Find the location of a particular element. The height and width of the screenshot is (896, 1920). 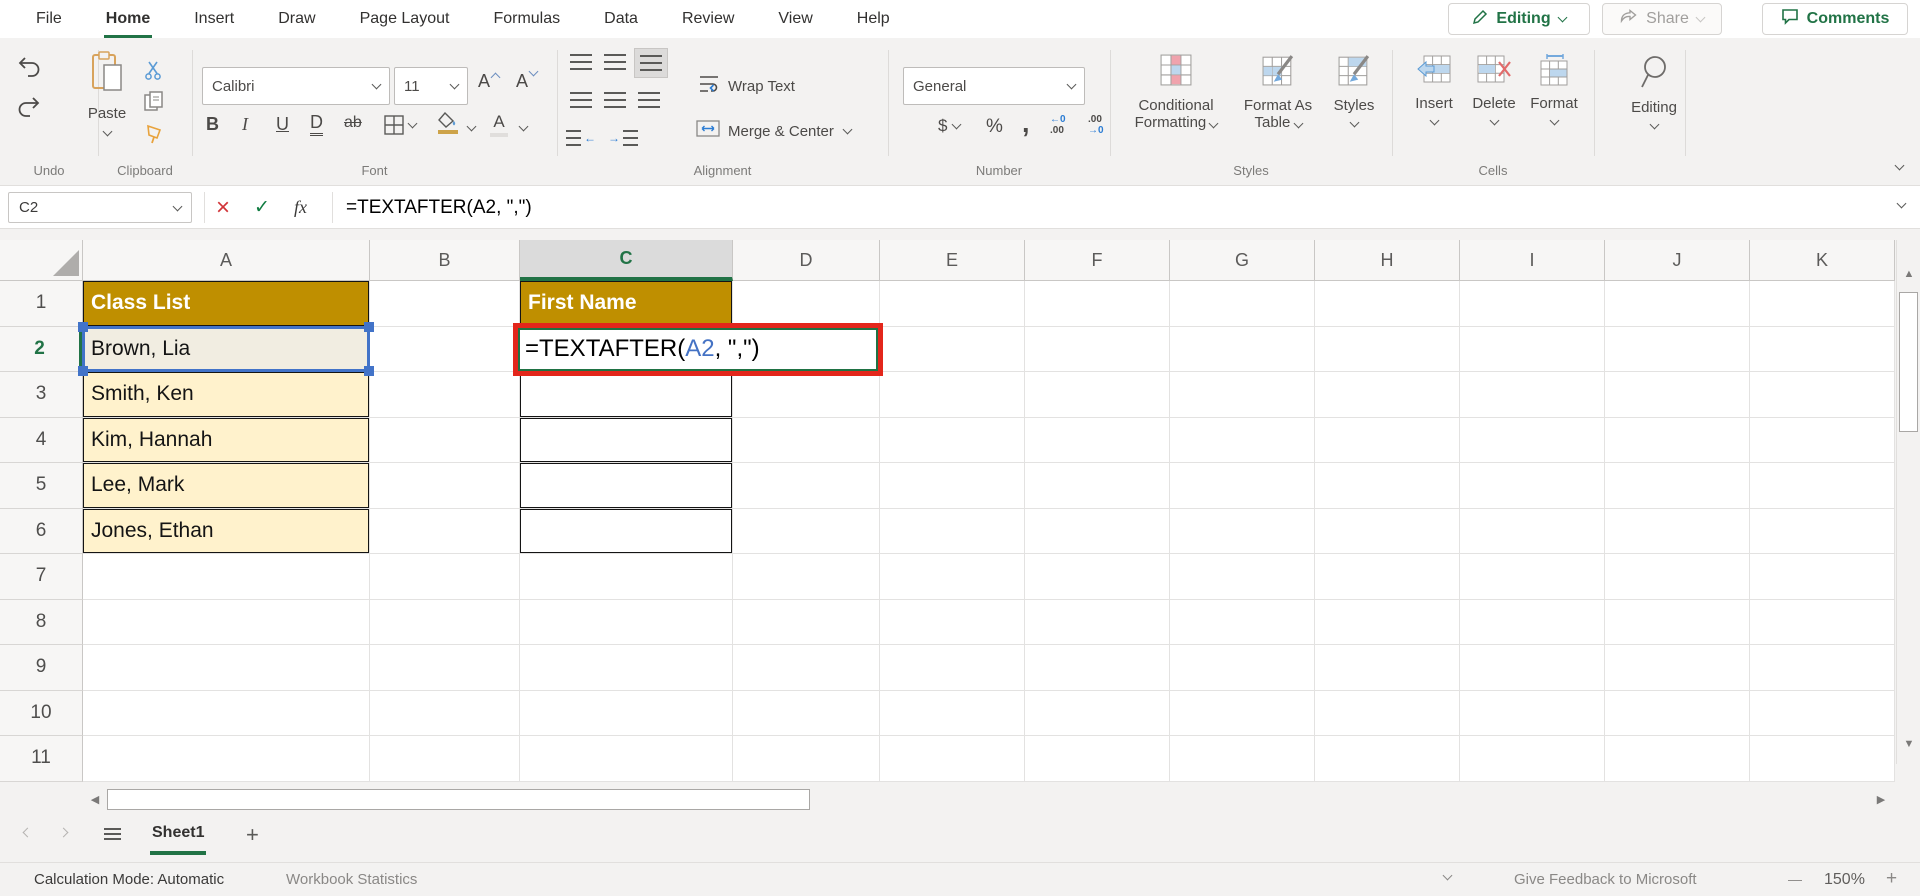

zoom-out-button: — is located at coordinates (1795, 879).